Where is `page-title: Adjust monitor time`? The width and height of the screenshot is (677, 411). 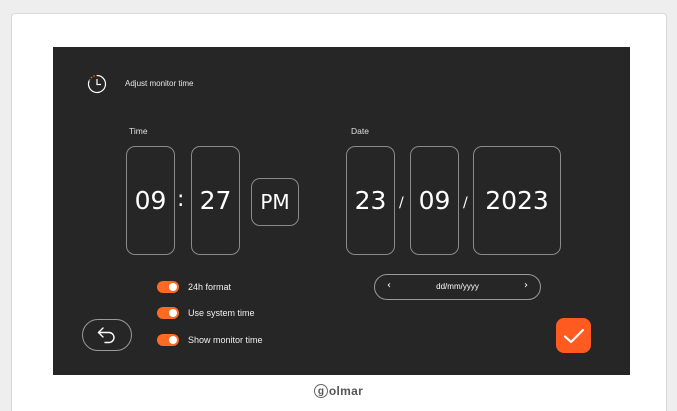
page-title: Adjust monitor time is located at coordinates (159, 83).